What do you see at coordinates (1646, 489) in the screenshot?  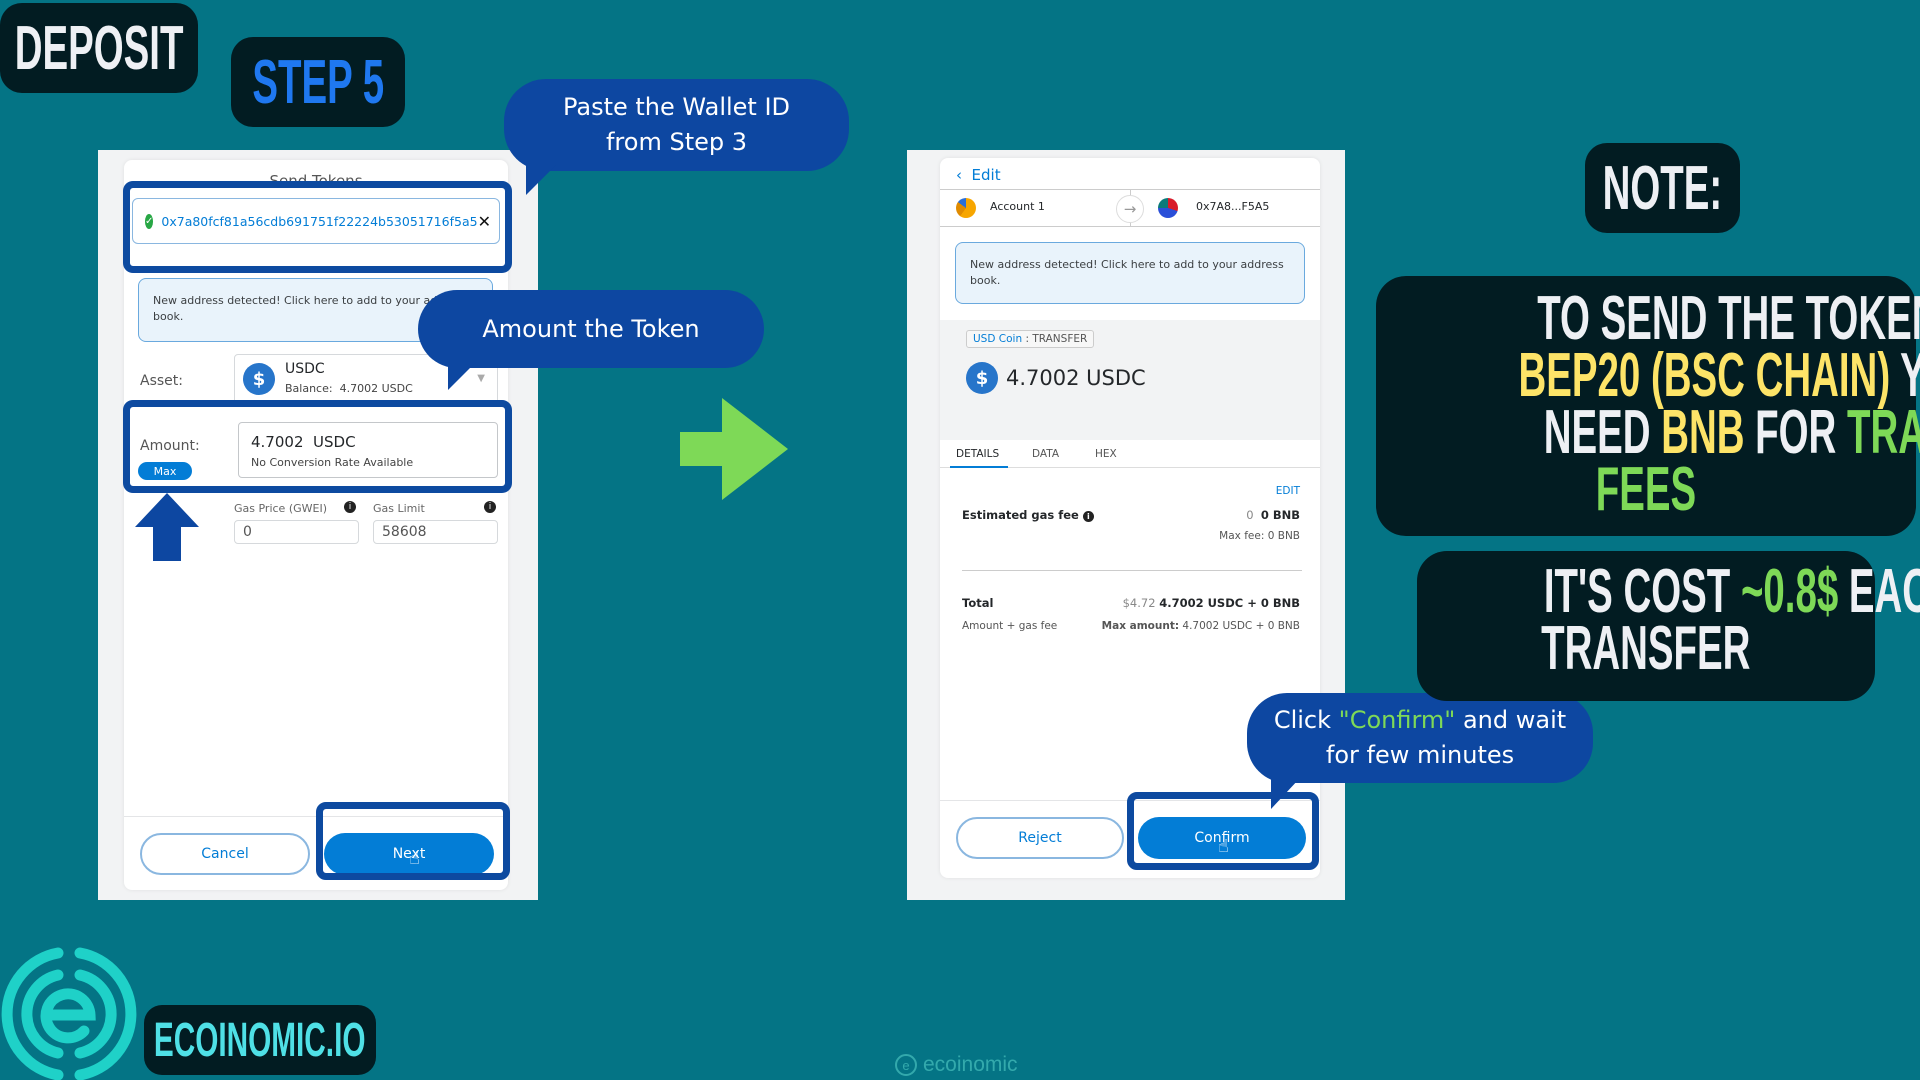 I see `note-line-4: FEES` at bounding box center [1646, 489].